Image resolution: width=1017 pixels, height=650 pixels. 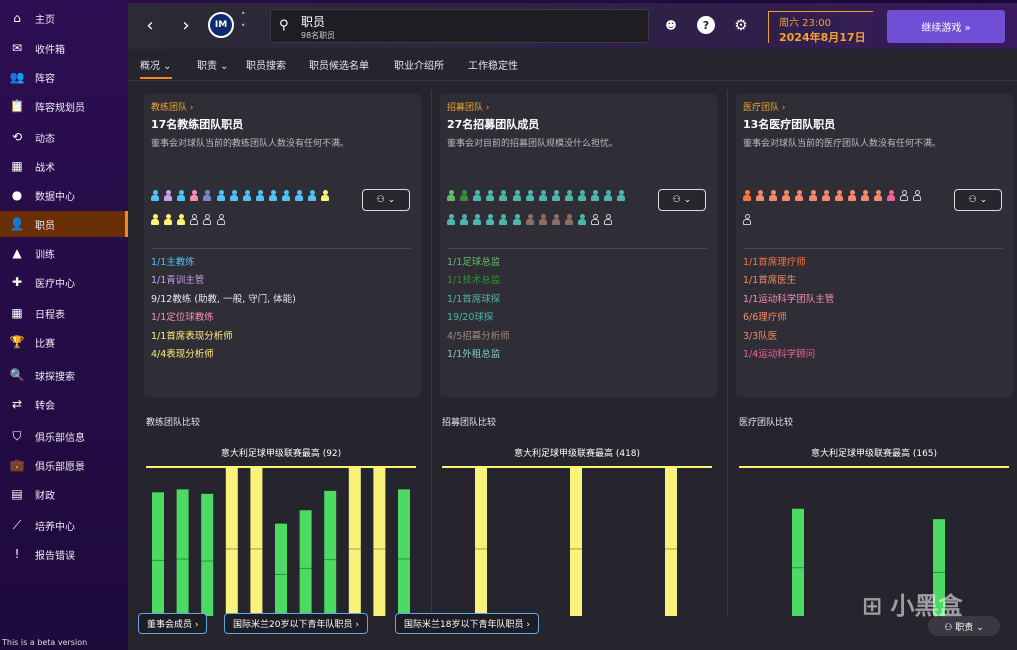 What do you see at coordinates (788, 337) in the screenshot?
I see `role-row: 3/3队医` at bounding box center [788, 337].